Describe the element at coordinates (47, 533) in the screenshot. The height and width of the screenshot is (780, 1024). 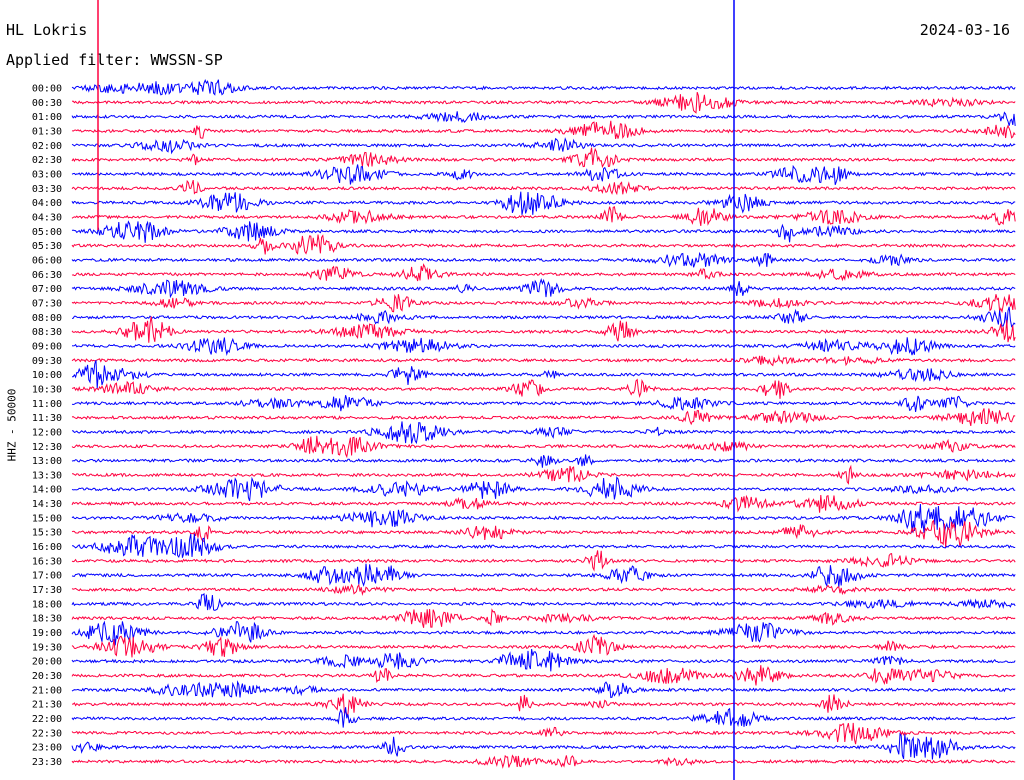
I see `time-tick-label: 15:30` at that location.